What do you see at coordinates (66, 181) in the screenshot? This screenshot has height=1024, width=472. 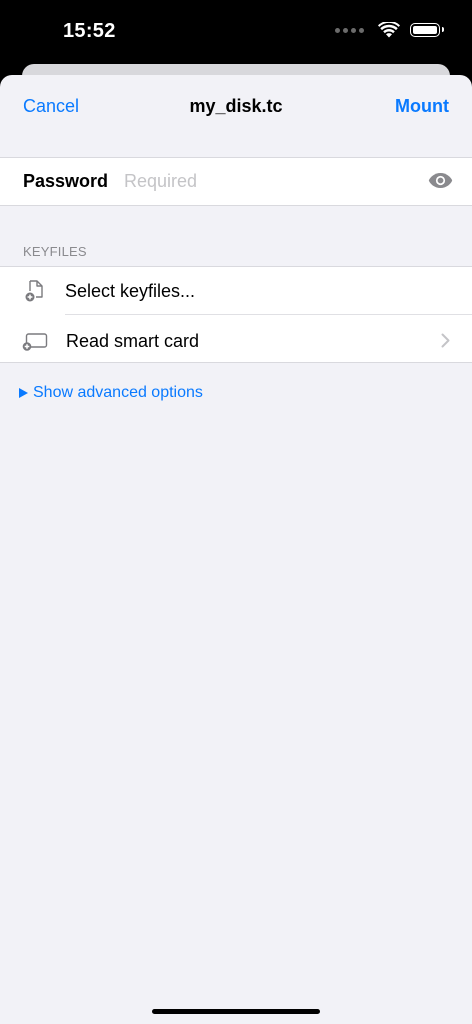 I see `password-label: Password` at bounding box center [66, 181].